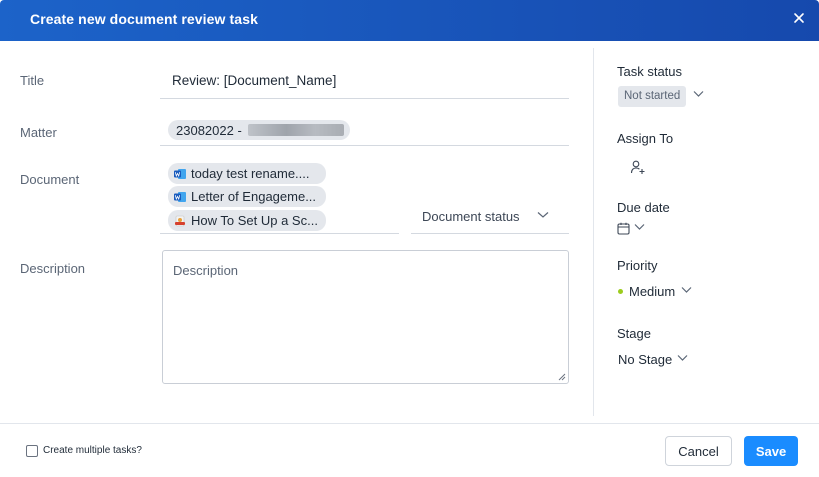 This screenshot has width=819, height=477. What do you see at coordinates (652, 291) in the screenshot?
I see `priority-value: Medium` at bounding box center [652, 291].